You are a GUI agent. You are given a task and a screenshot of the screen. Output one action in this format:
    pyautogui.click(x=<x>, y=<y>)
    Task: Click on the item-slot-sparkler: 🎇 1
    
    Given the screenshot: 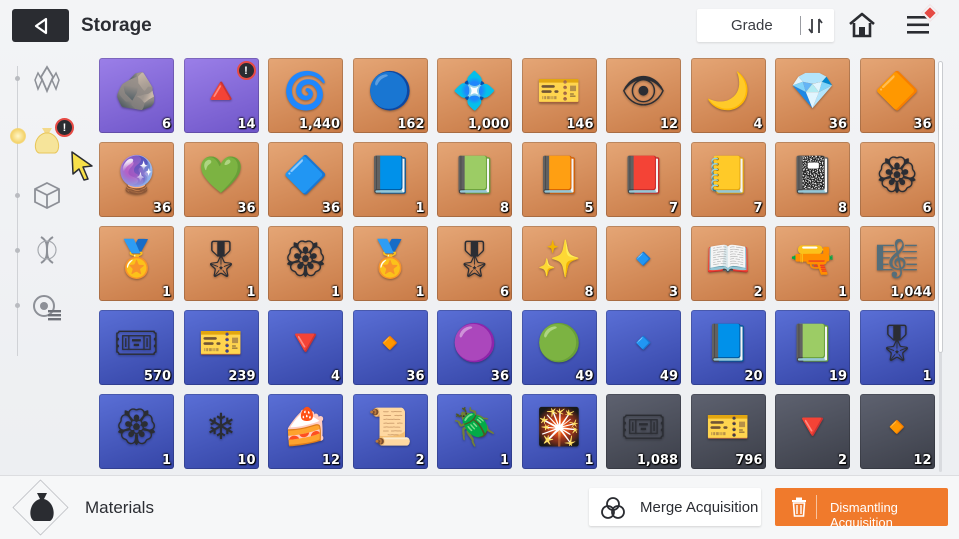 What is the action you would take?
    pyautogui.click(x=559, y=431)
    